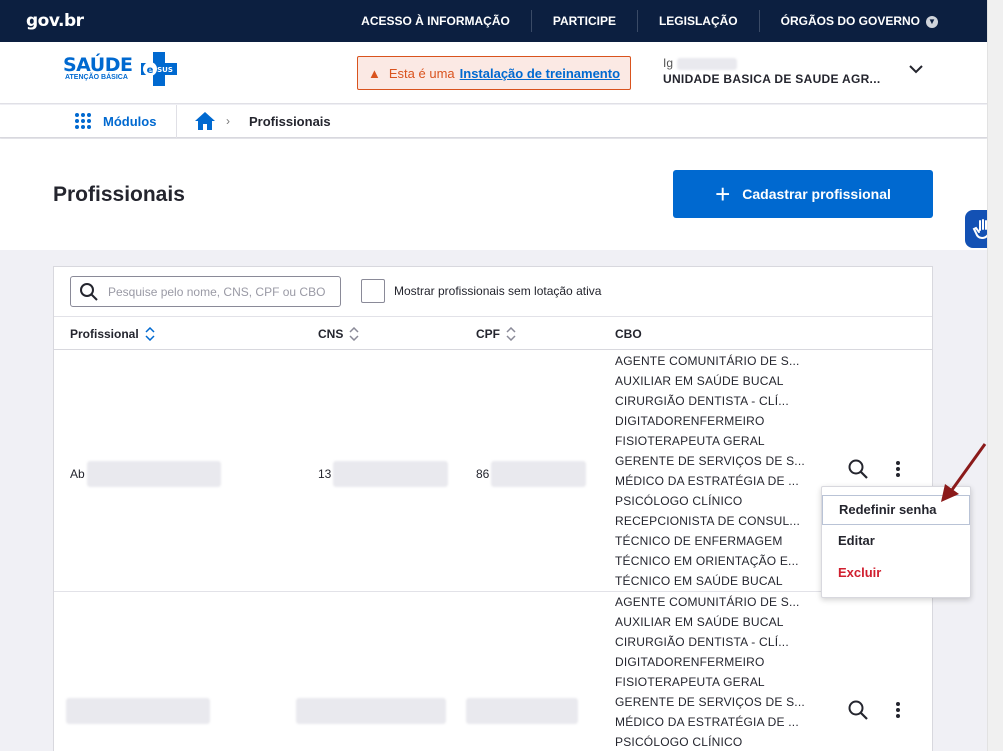 The height and width of the screenshot is (751, 1003). Describe the element at coordinates (83, 121) in the screenshot. I see `grid-icon` at that location.